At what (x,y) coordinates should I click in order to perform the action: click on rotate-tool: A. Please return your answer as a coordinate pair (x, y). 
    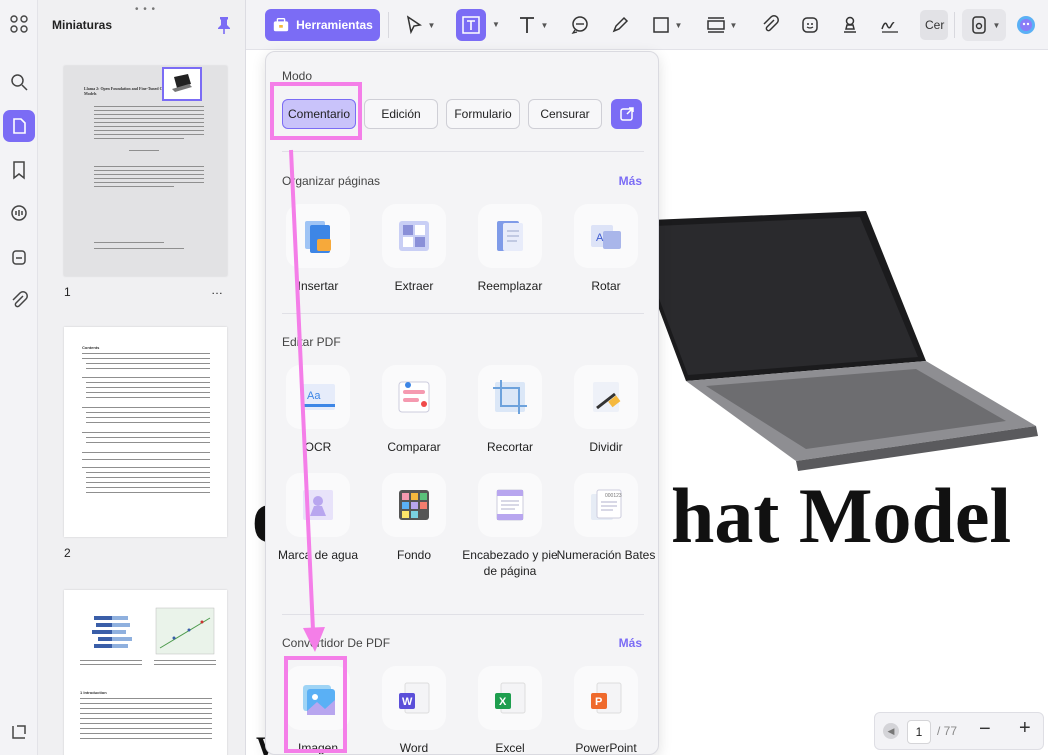
    Looking at the image, I should click on (606, 236).